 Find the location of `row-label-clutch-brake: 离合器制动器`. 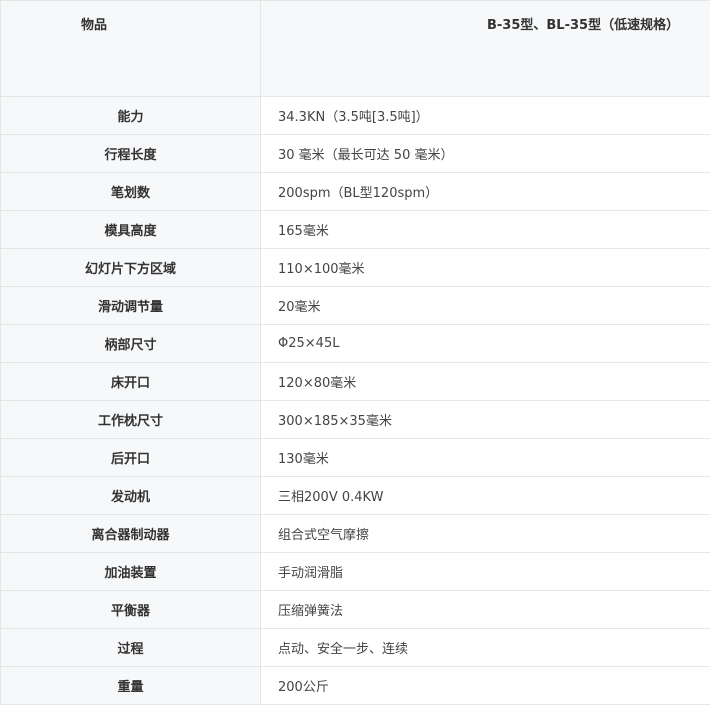

row-label-clutch-brake: 离合器制动器 is located at coordinates (131, 534).